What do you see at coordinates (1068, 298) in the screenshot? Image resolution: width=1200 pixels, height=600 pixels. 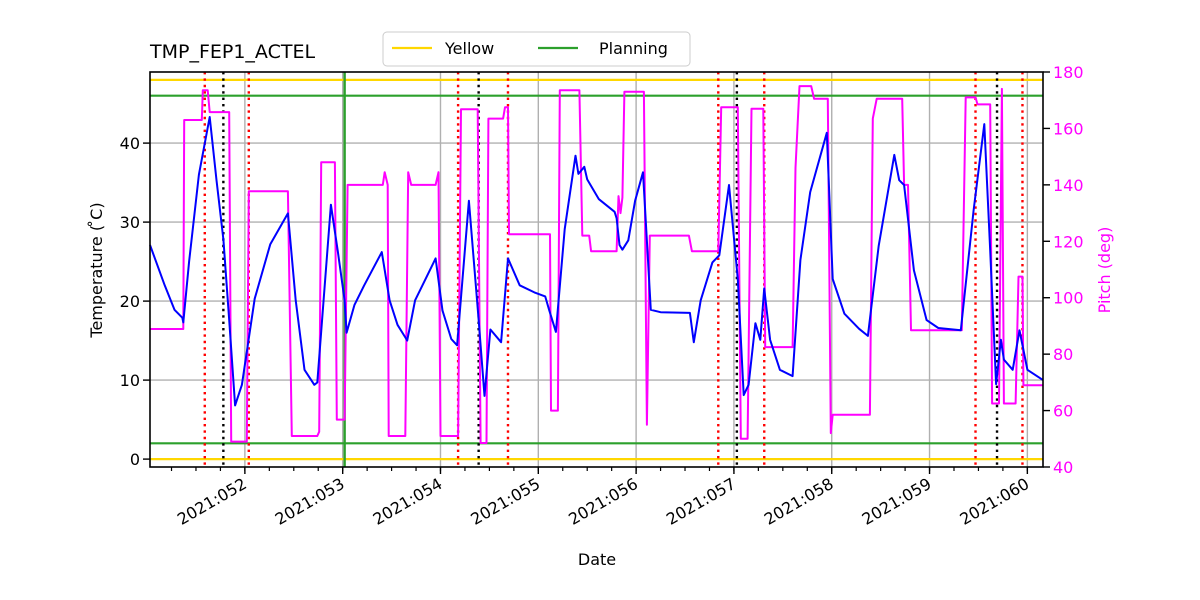 I see `y2-tick-label: 100` at bounding box center [1068, 298].